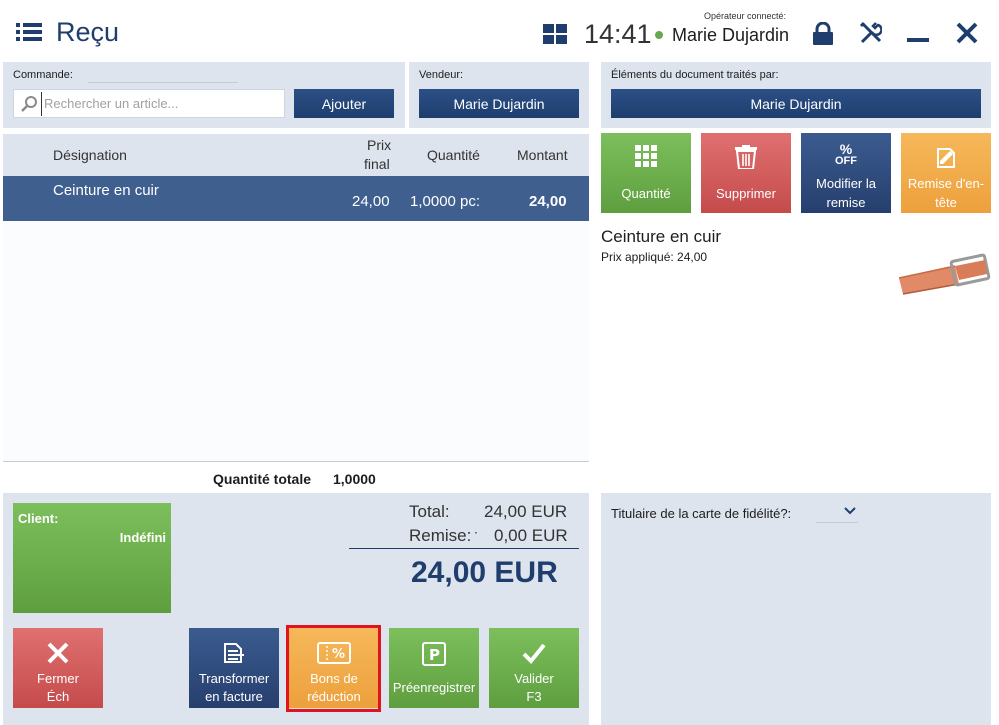 This screenshot has width=999, height=725. I want to click on lock-icon, so click(823, 34).